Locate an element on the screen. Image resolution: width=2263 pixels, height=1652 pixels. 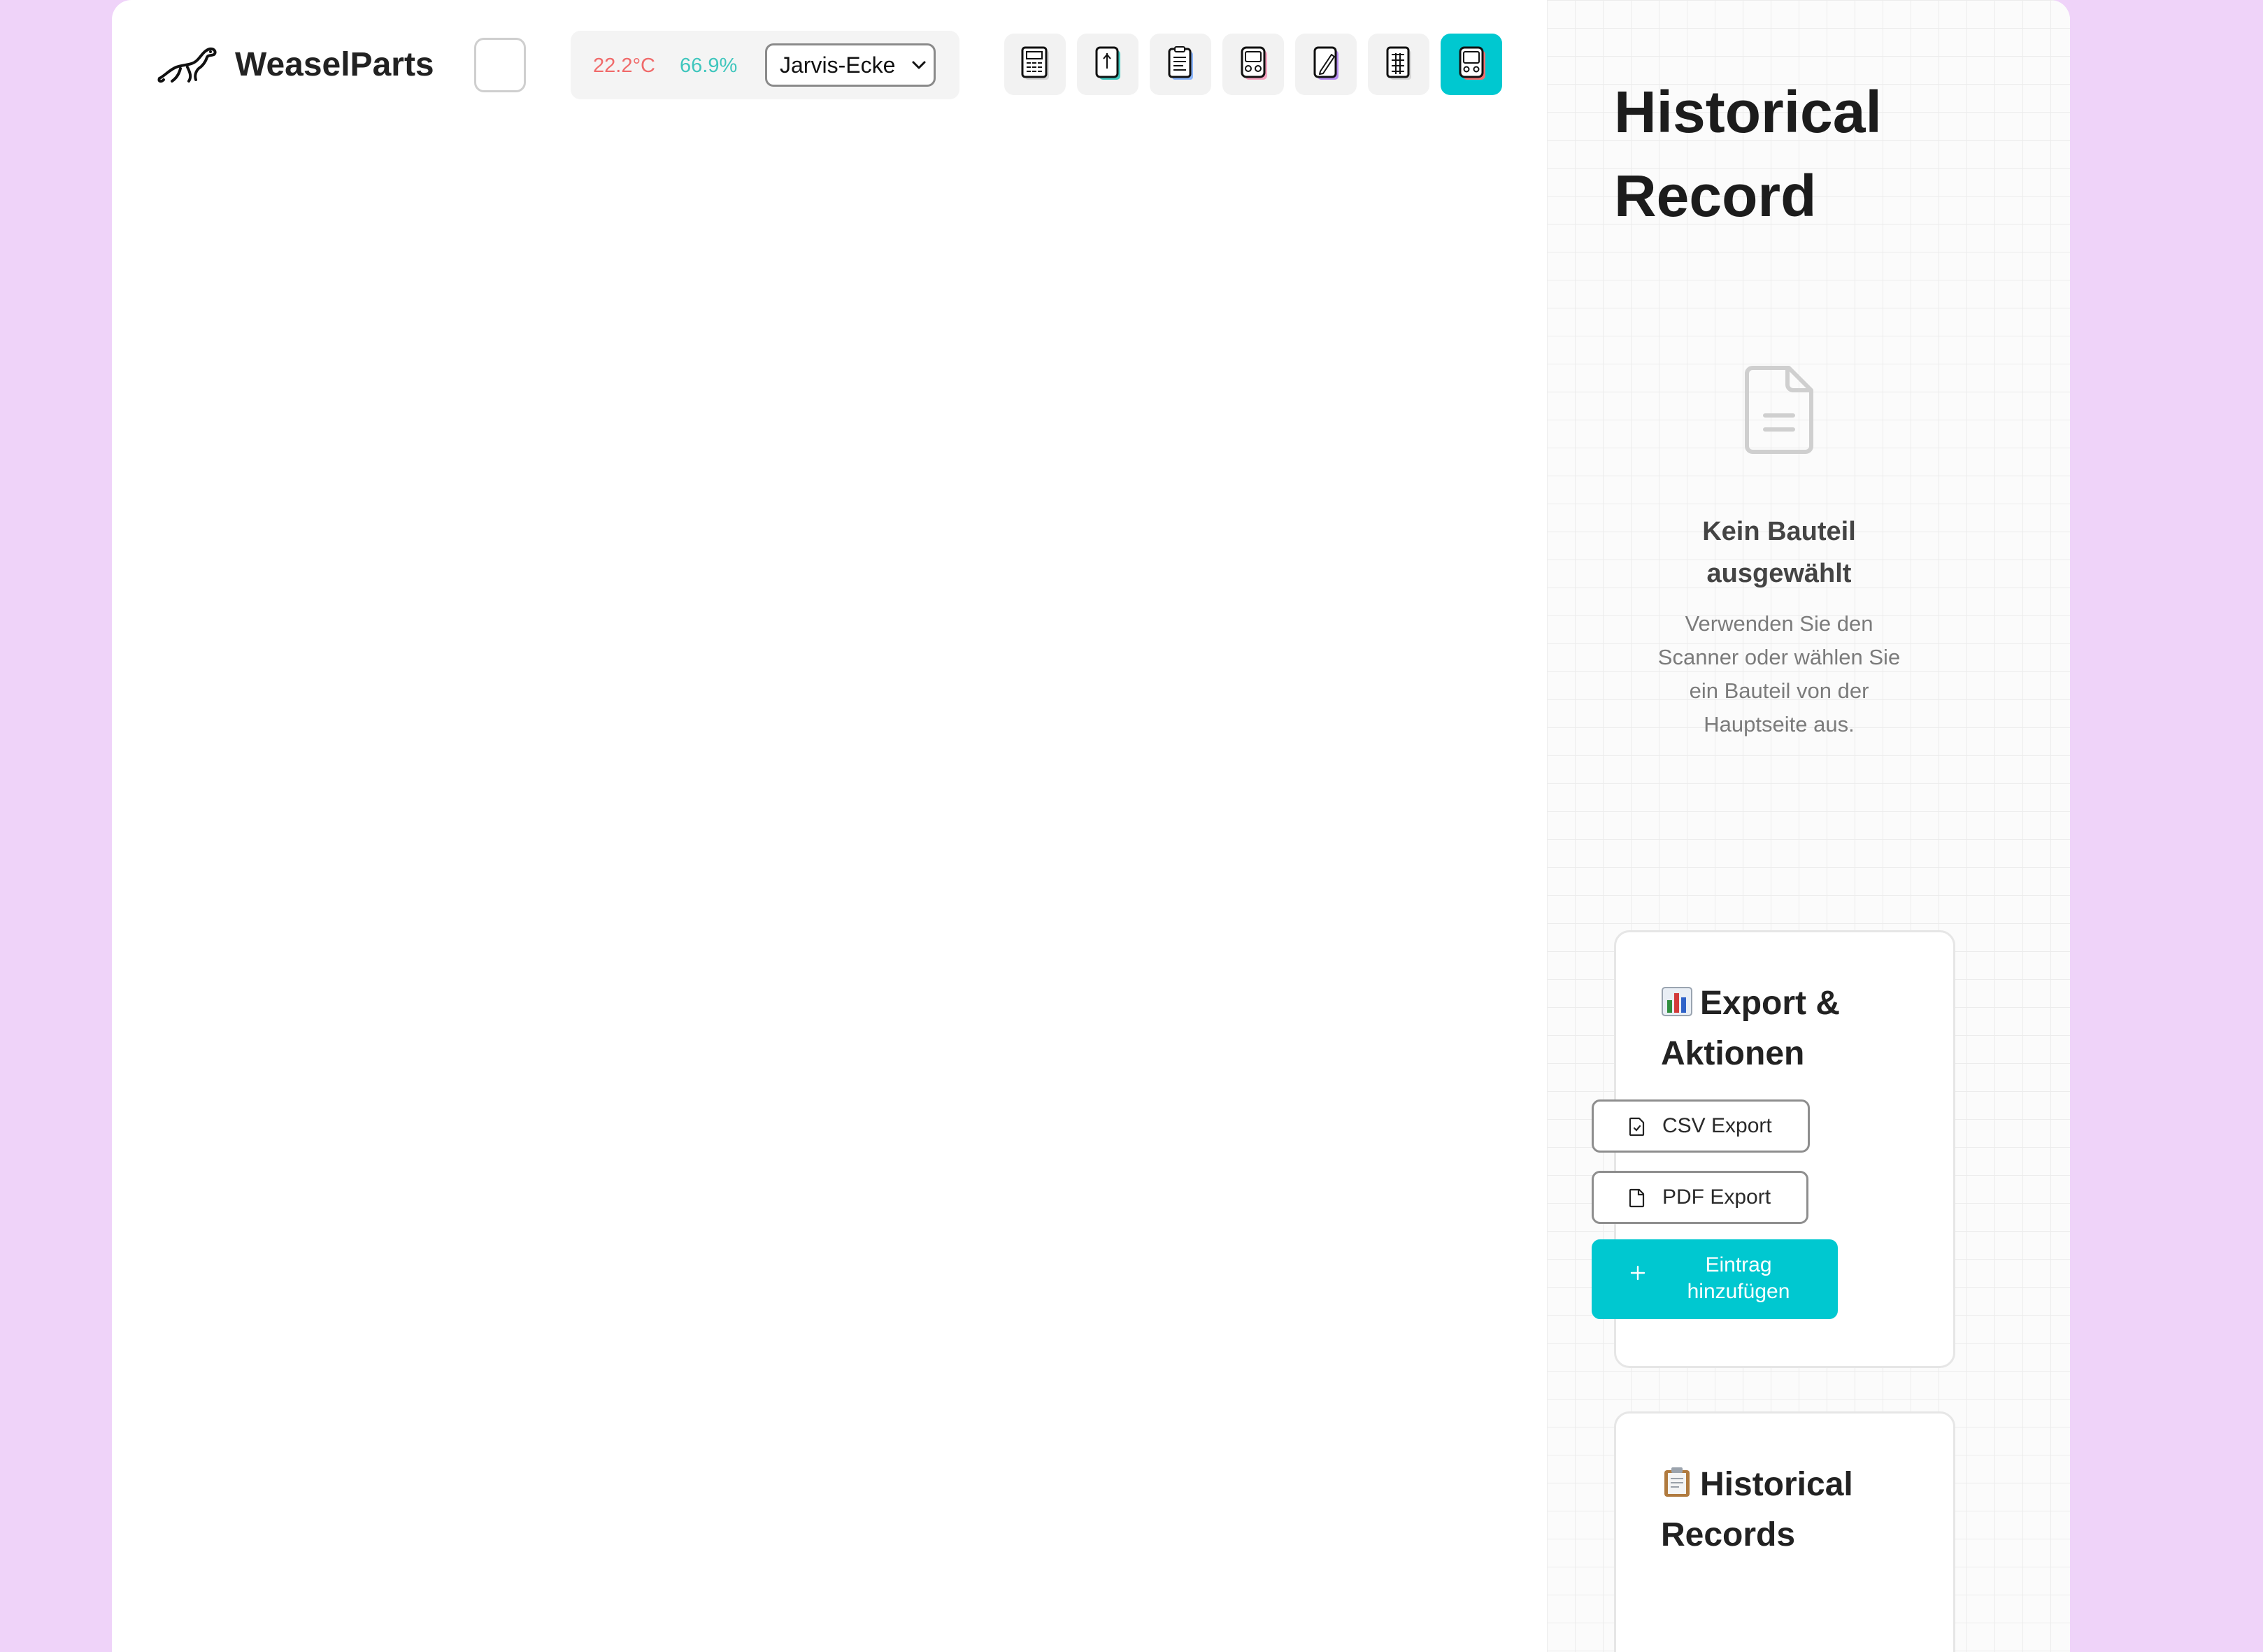
grid-calculator-icon is located at coordinates (1398, 63).